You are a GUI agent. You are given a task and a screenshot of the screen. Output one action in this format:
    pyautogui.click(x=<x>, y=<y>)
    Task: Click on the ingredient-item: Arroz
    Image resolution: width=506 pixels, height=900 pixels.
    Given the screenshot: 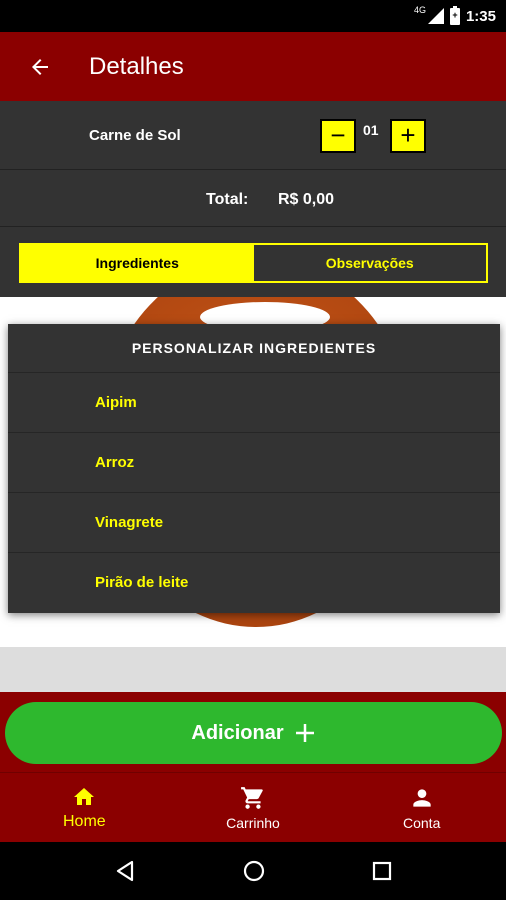 What is the action you would take?
    pyautogui.click(x=254, y=462)
    